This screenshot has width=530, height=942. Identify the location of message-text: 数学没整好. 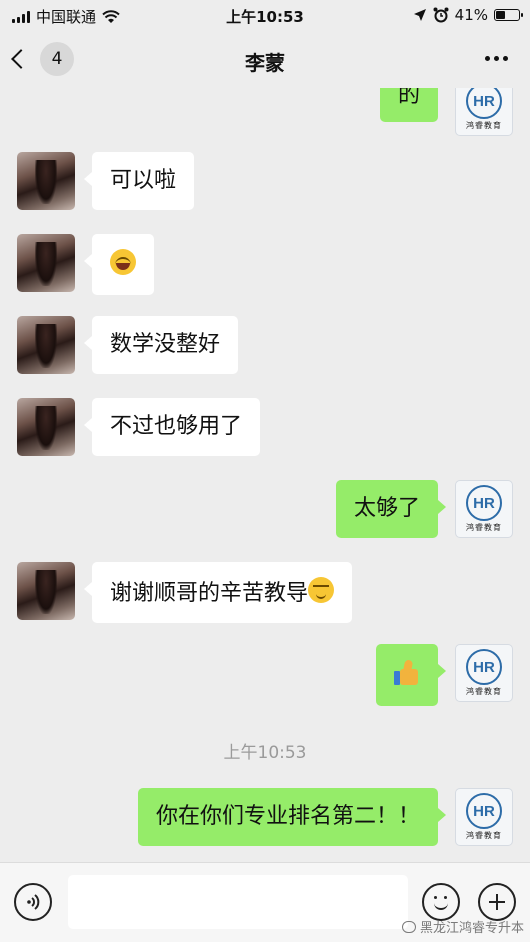
(165, 344).